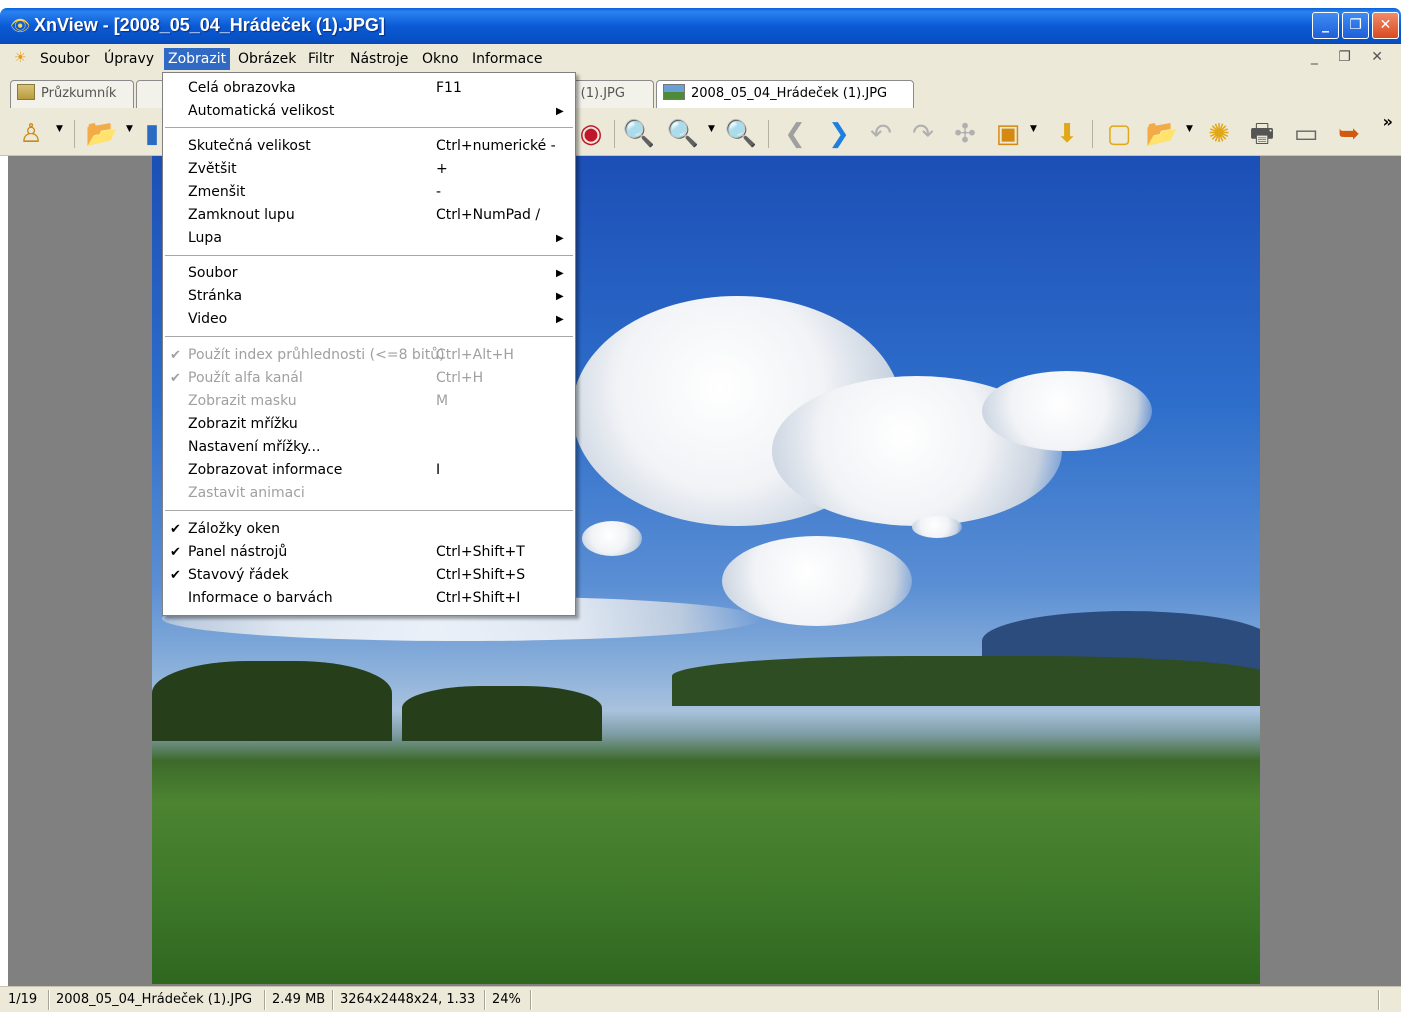 The image size is (1401, 1012). Describe the element at coordinates (20, 58) in the screenshot. I see `app-menu-icon: ☀` at that location.